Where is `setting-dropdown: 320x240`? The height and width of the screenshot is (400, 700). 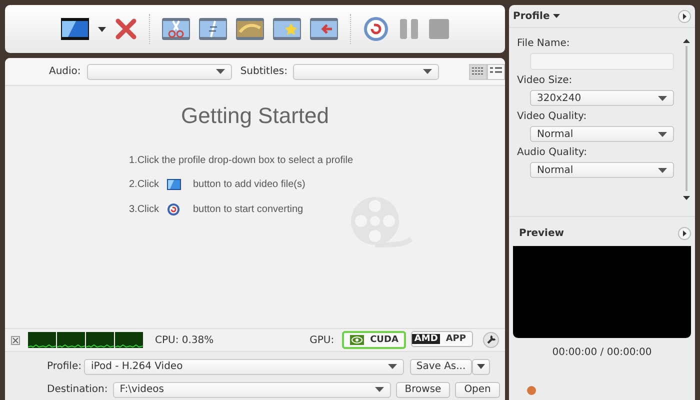 setting-dropdown: 320x240 is located at coordinates (602, 98).